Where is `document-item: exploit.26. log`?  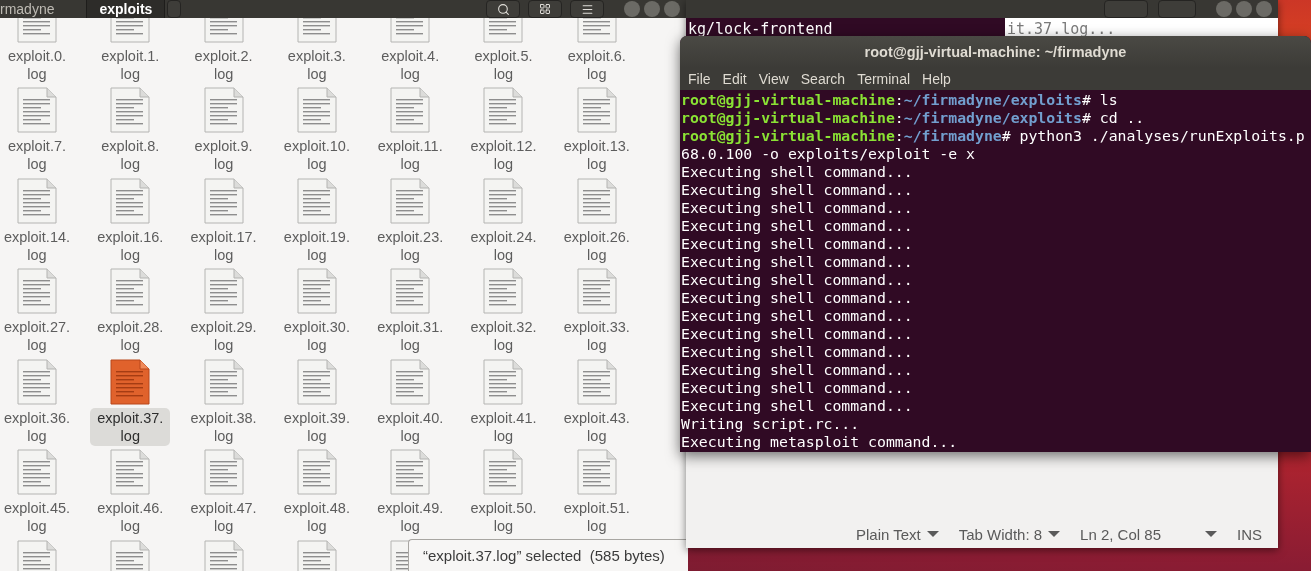 document-item: exploit.26. log is located at coordinates (596, 221).